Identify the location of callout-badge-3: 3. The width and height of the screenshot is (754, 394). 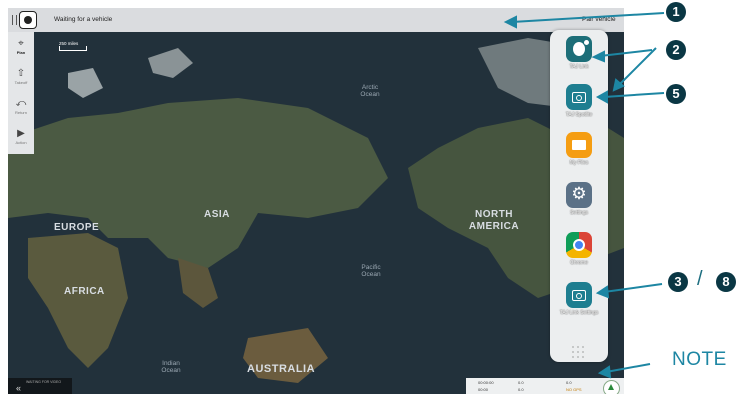
(678, 282).